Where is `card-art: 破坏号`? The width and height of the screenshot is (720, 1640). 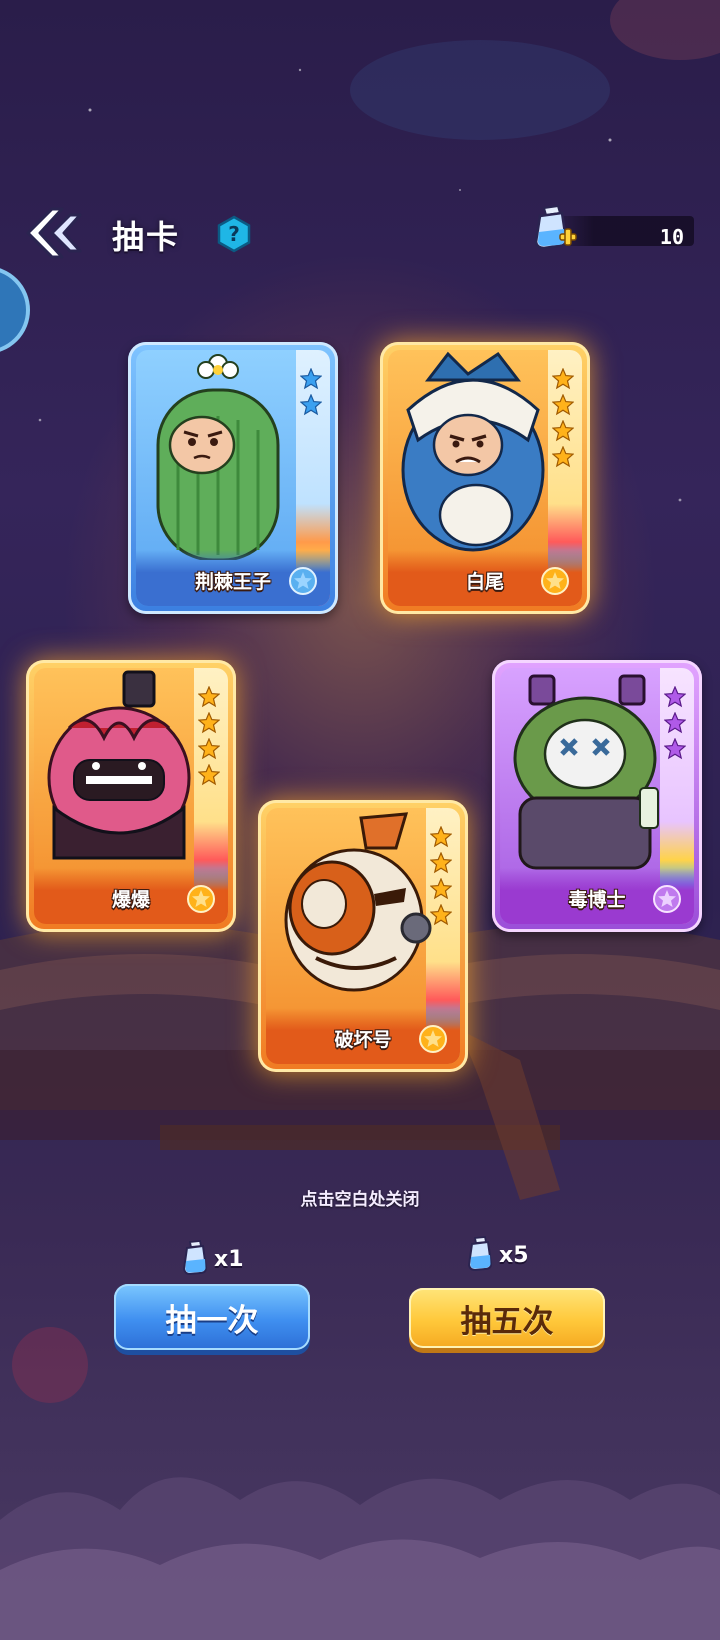 card-art: 破坏号 is located at coordinates (363, 936).